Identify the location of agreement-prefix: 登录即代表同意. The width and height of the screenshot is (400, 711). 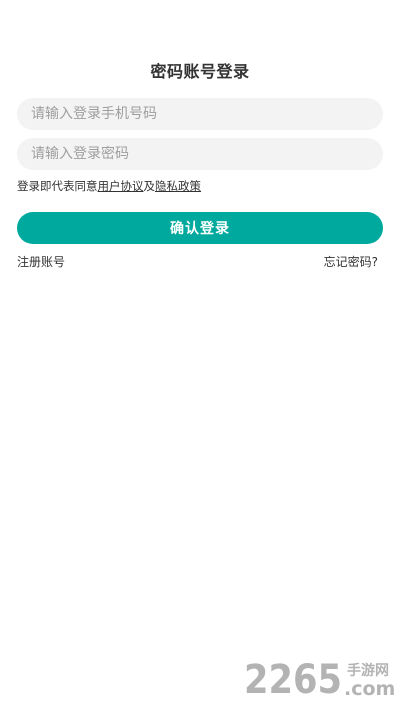
(57, 186).